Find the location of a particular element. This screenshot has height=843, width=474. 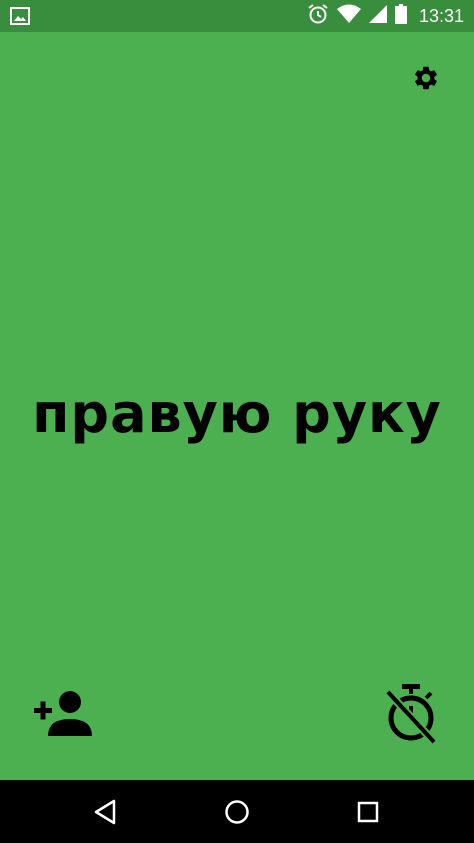

image-notification-icon is located at coordinates (20, 16).